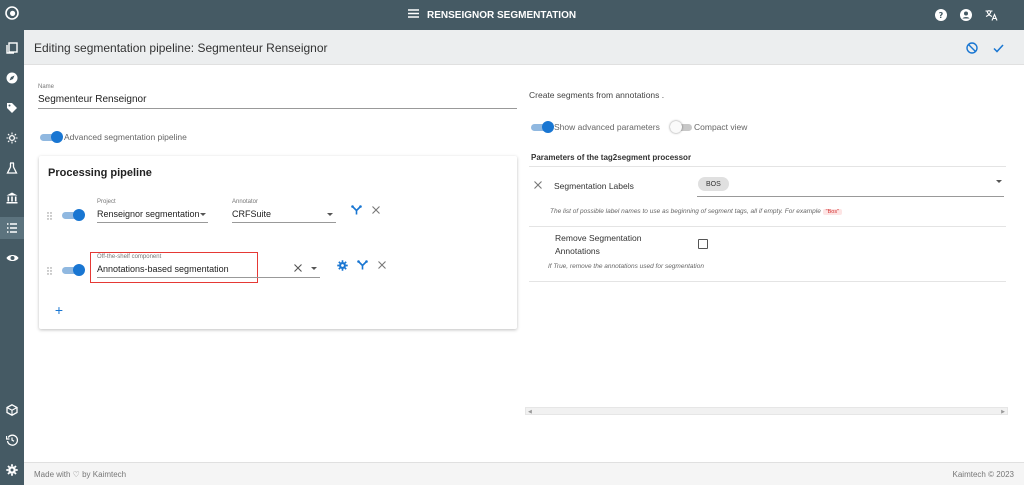 This screenshot has height=485, width=1024. I want to click on name-input-underline, so click(277, 108).